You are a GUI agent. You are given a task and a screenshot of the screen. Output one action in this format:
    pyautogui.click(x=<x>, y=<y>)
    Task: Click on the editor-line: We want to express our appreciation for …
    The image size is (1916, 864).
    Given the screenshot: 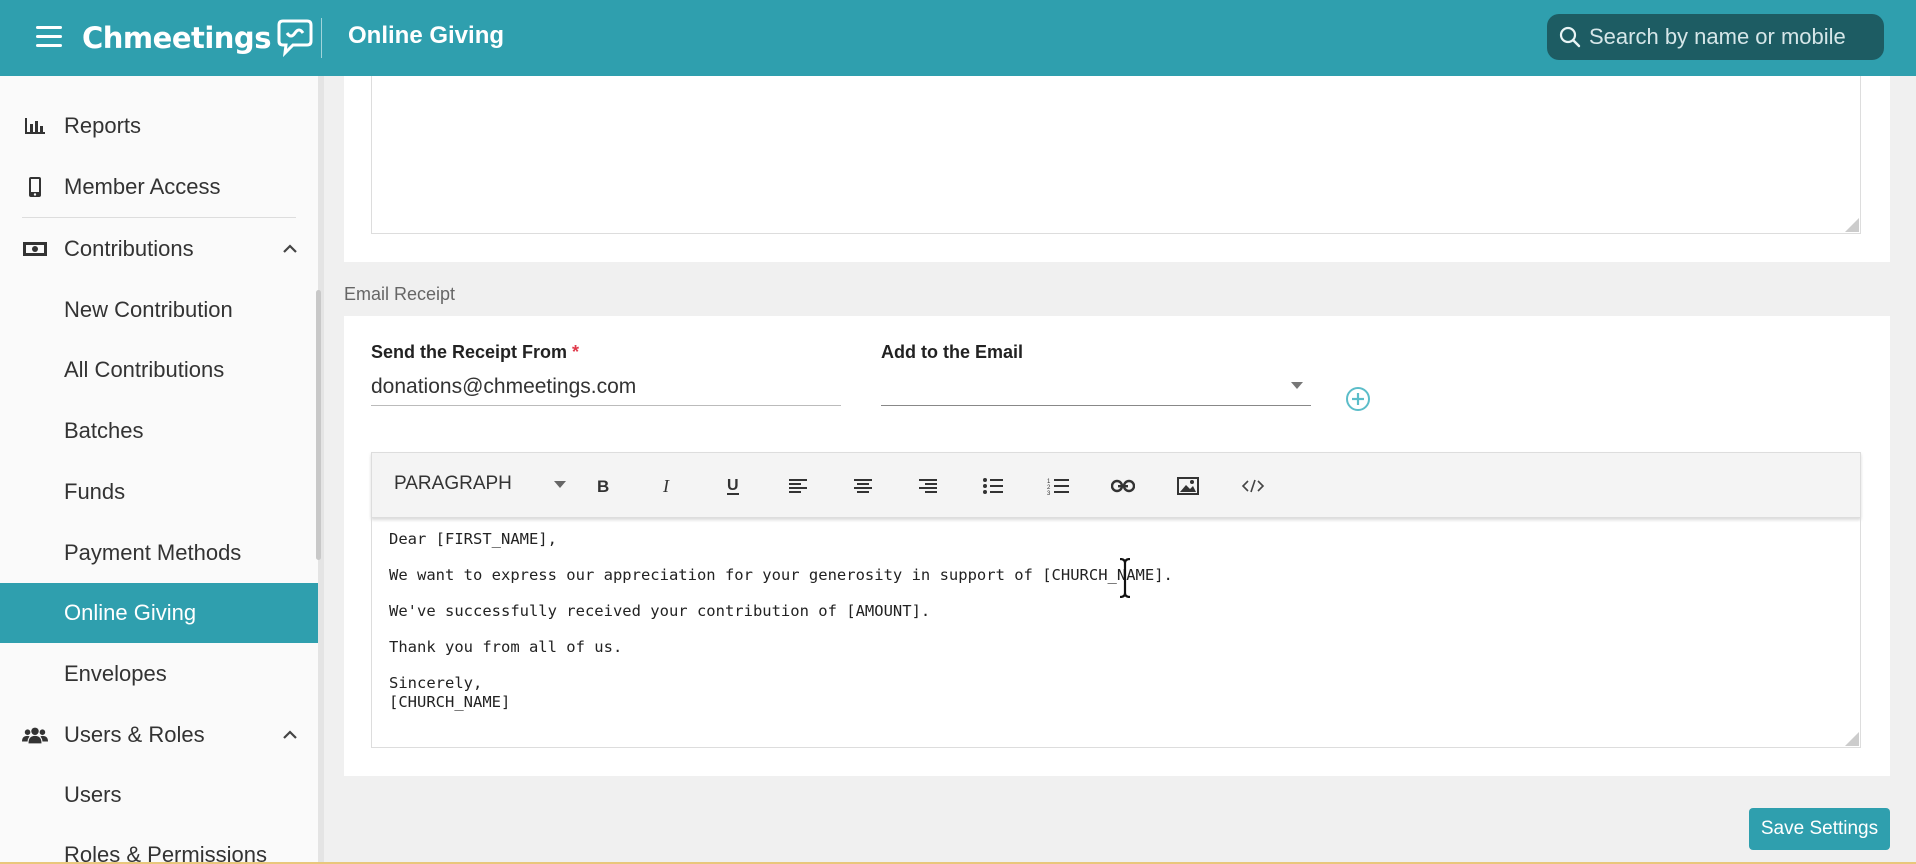 What is the action you would take?
    pyautogui.click(x=781, y=575)
    